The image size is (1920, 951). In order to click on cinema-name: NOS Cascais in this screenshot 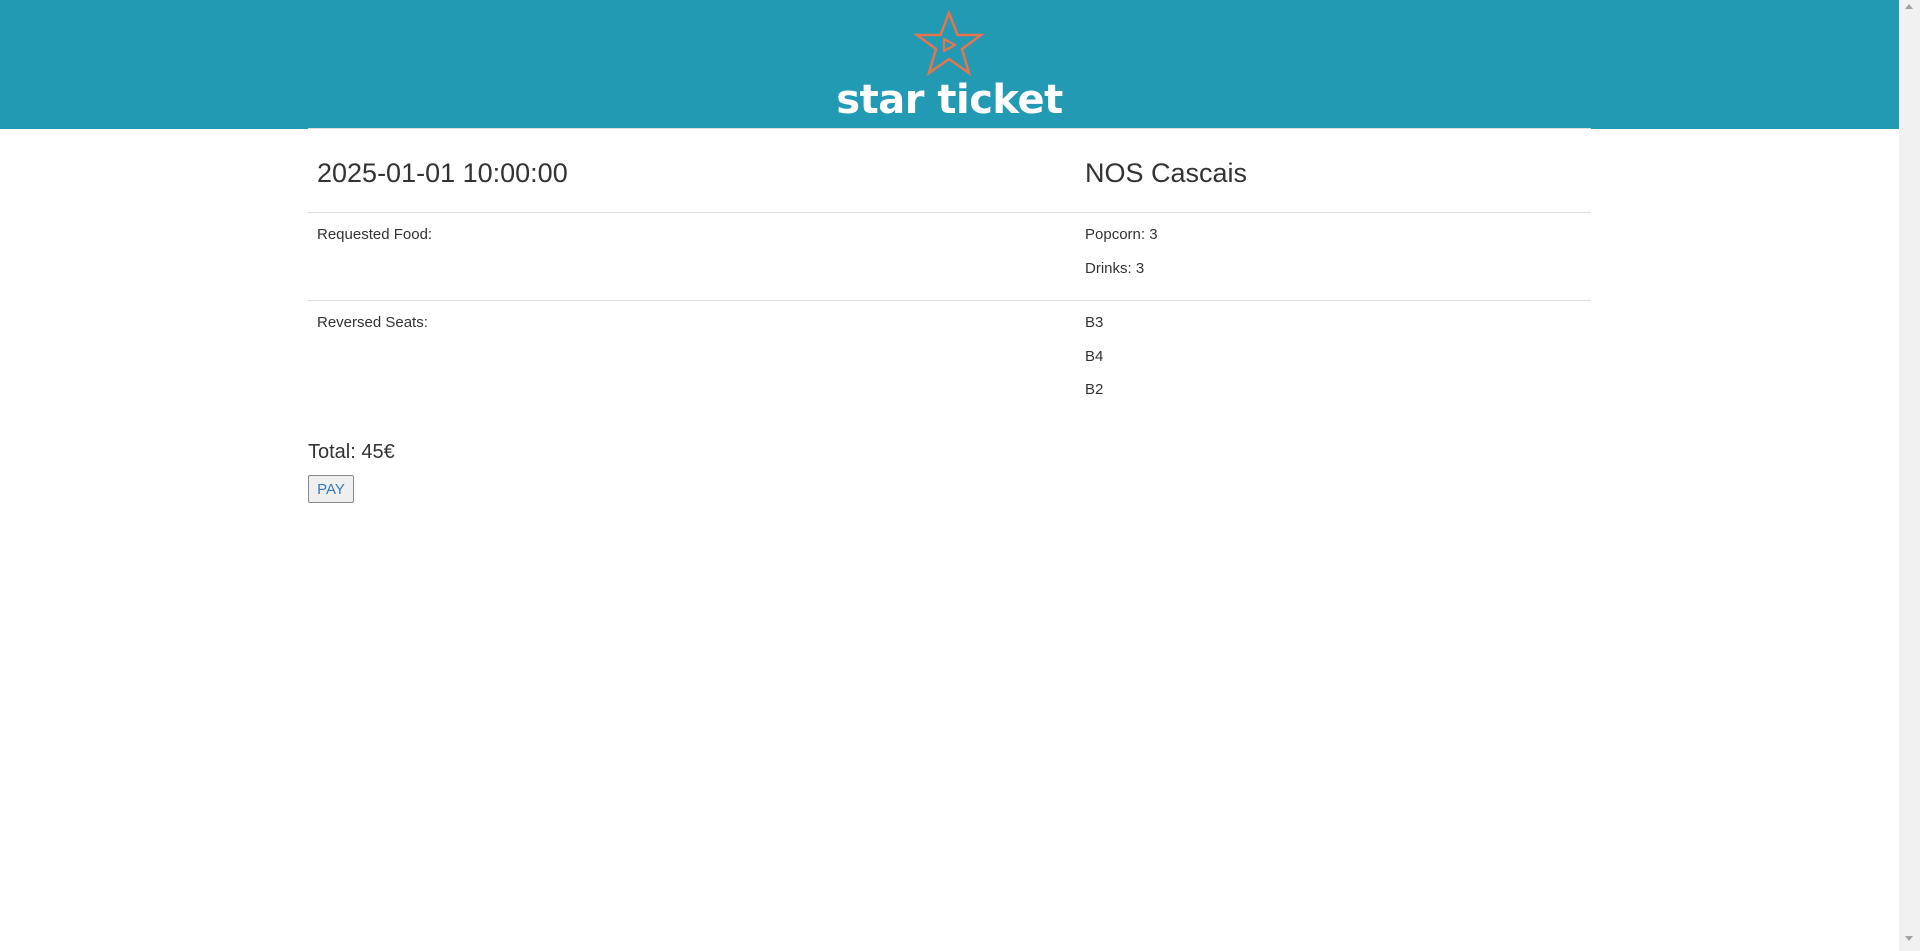, I will do `click(1166, 173)`.